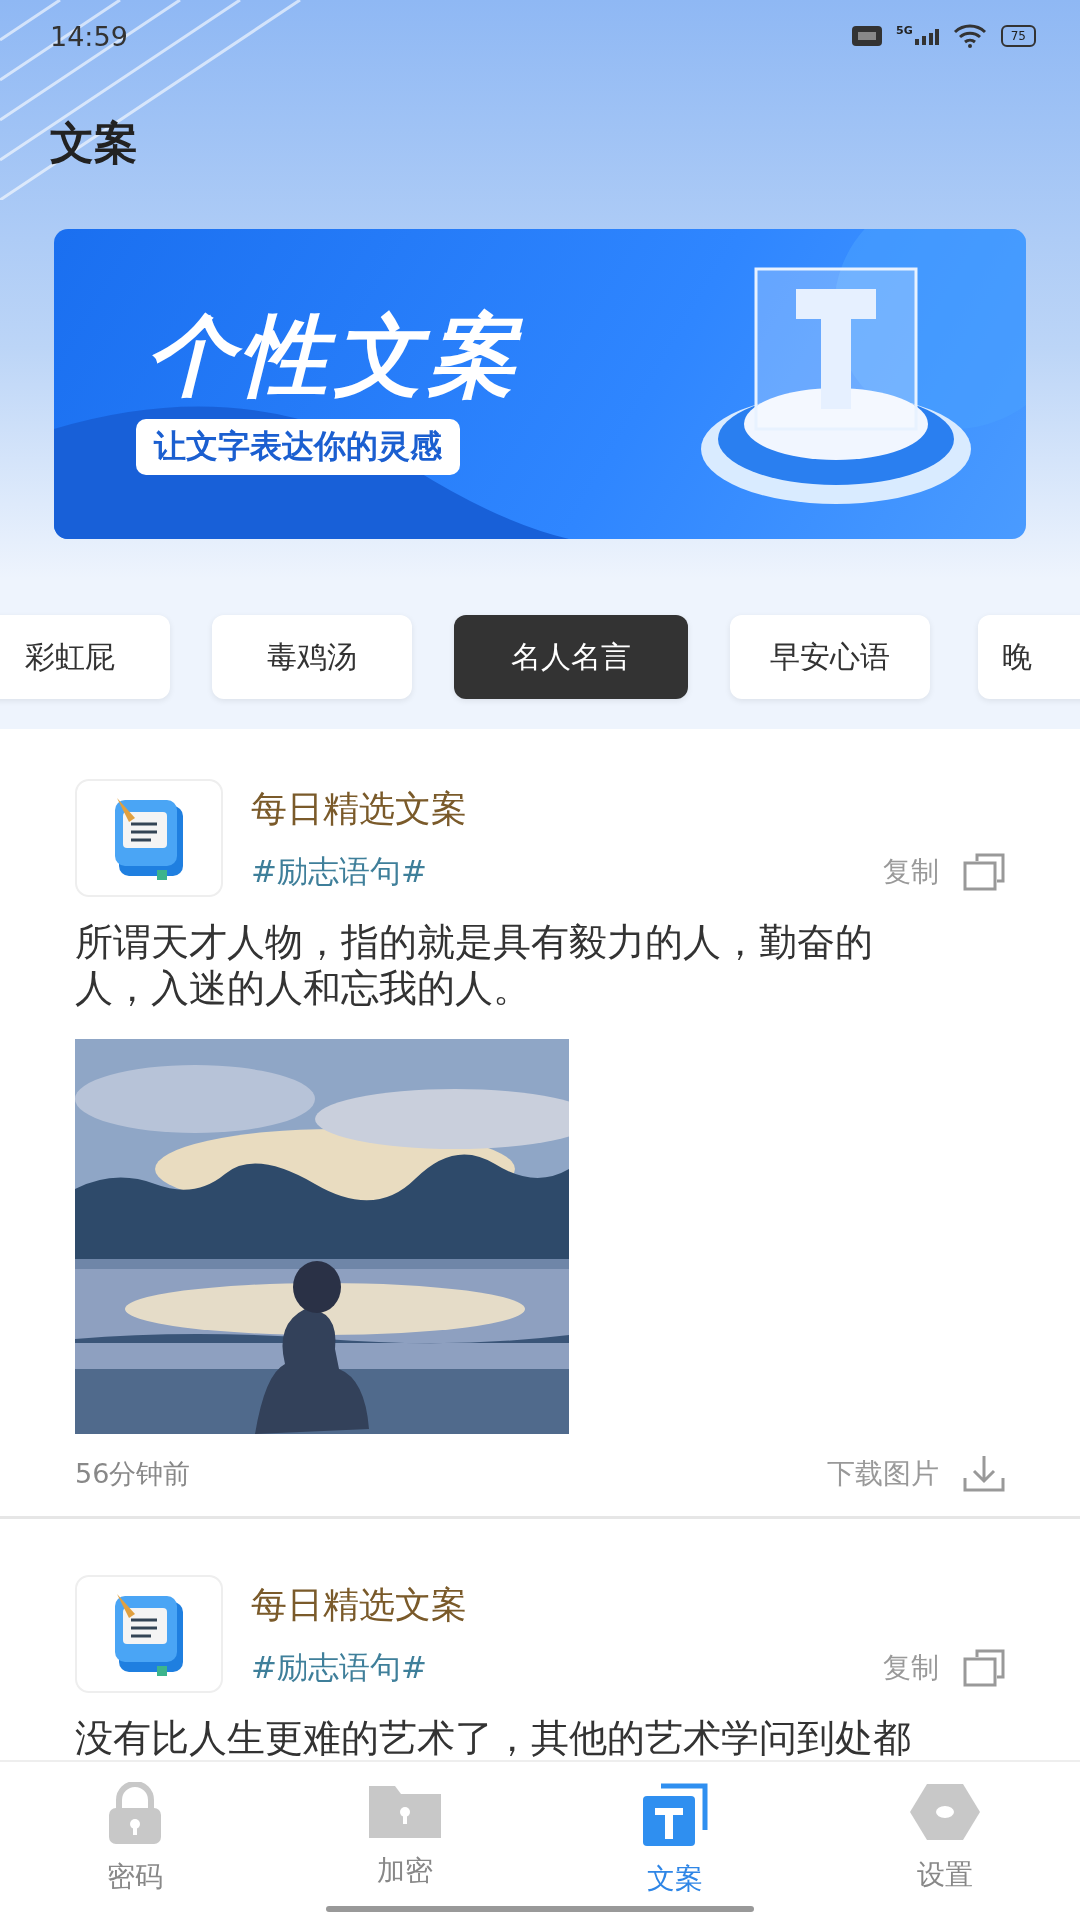 This screenshot has width=1080, height=1920. What do you see at coordinates (540, 384) in the screenshot?
I see `banner: 个性文案 让文字表达你的灵感` at bounding box center [540, 384].